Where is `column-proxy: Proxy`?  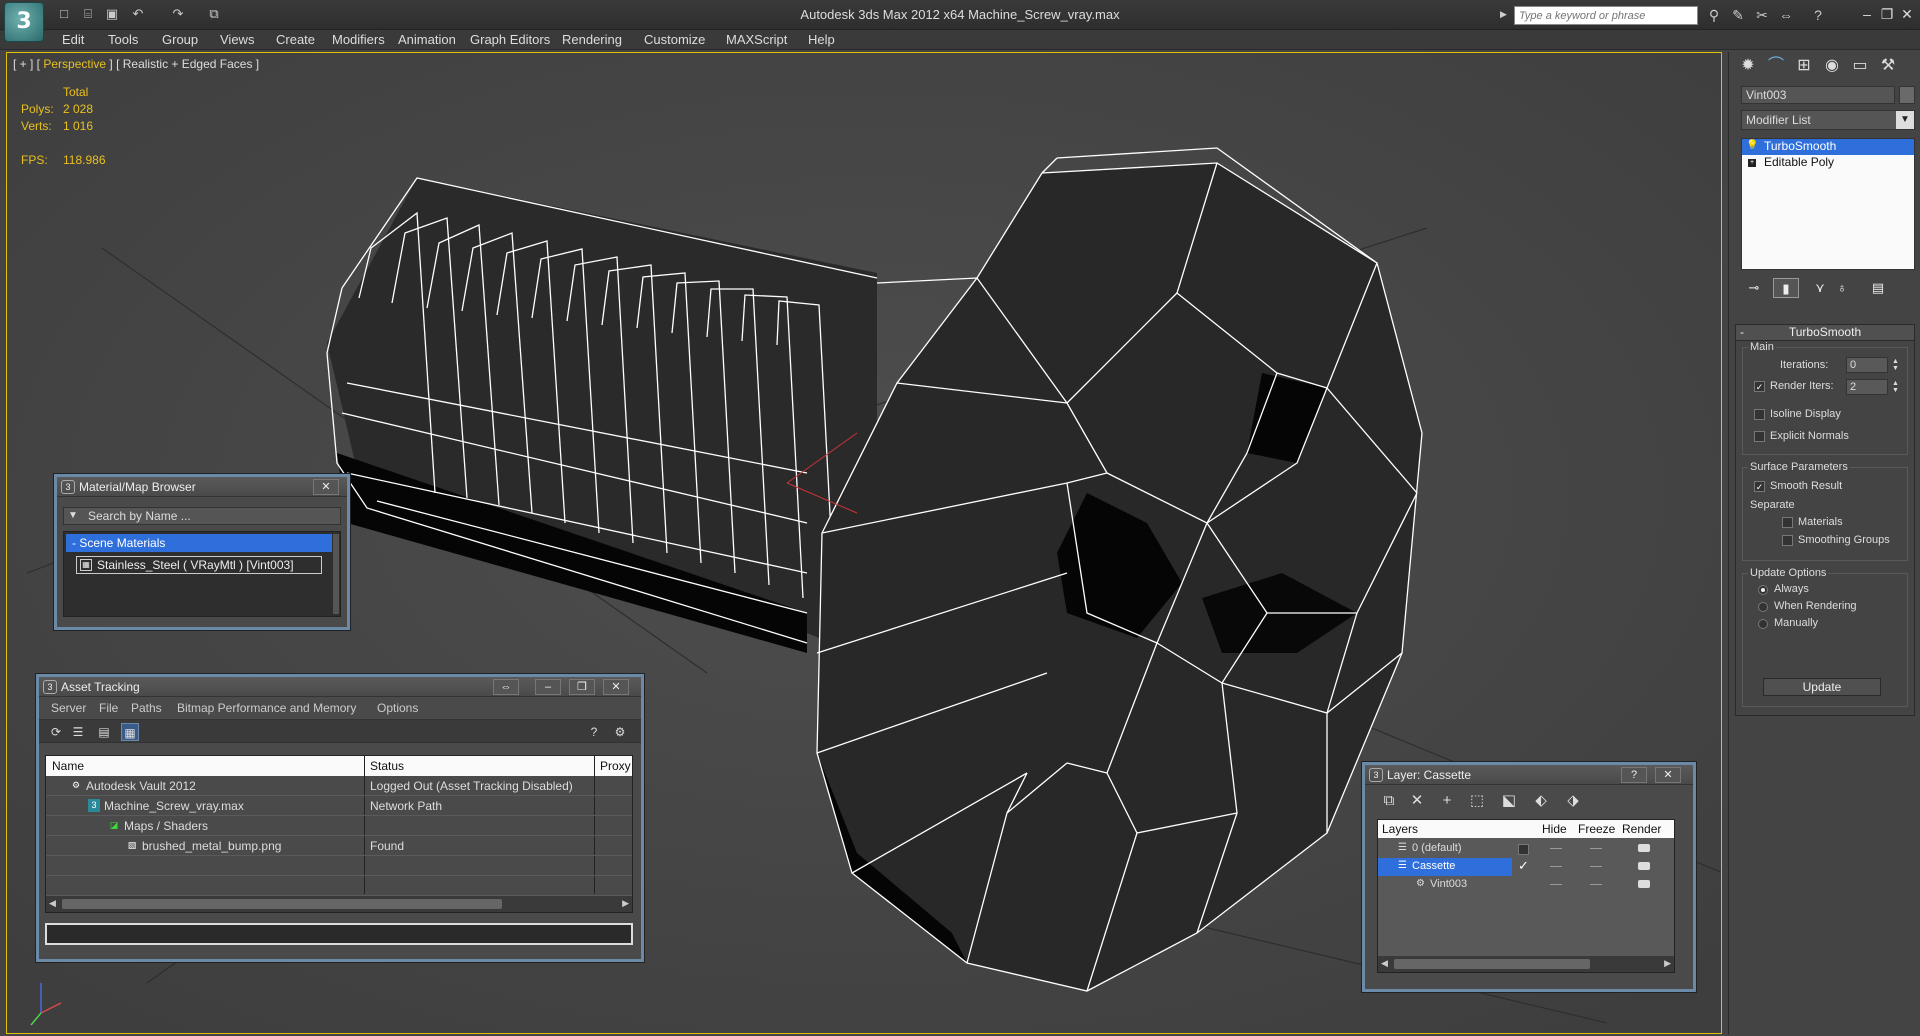 column-proxy: Proxy is located at coordinates (615, 766).